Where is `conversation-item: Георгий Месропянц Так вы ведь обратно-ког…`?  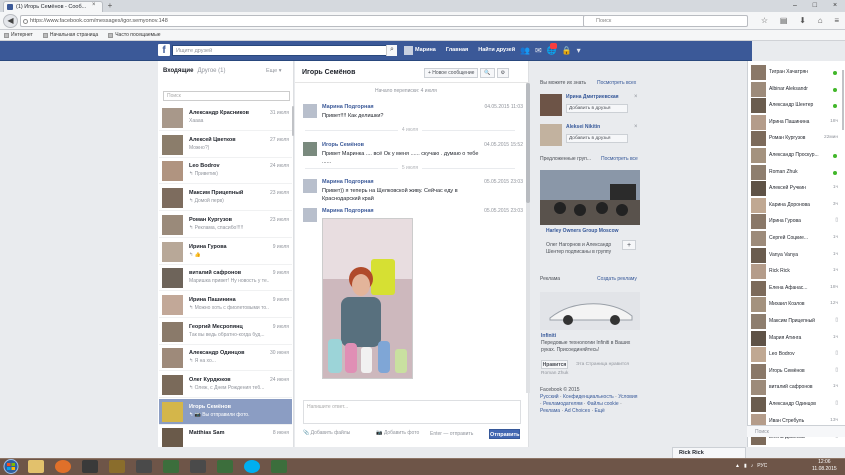 conversation-item: Георгий Месропянц Так вы ведь обратно-ког… is located at coordinates (225, 332).